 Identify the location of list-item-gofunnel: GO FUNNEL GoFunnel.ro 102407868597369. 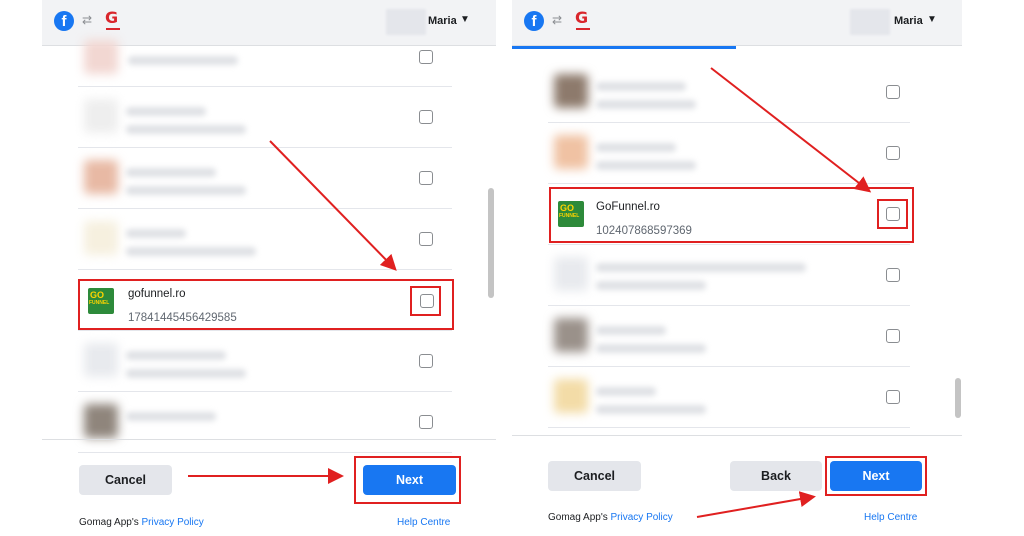
(729, 214).